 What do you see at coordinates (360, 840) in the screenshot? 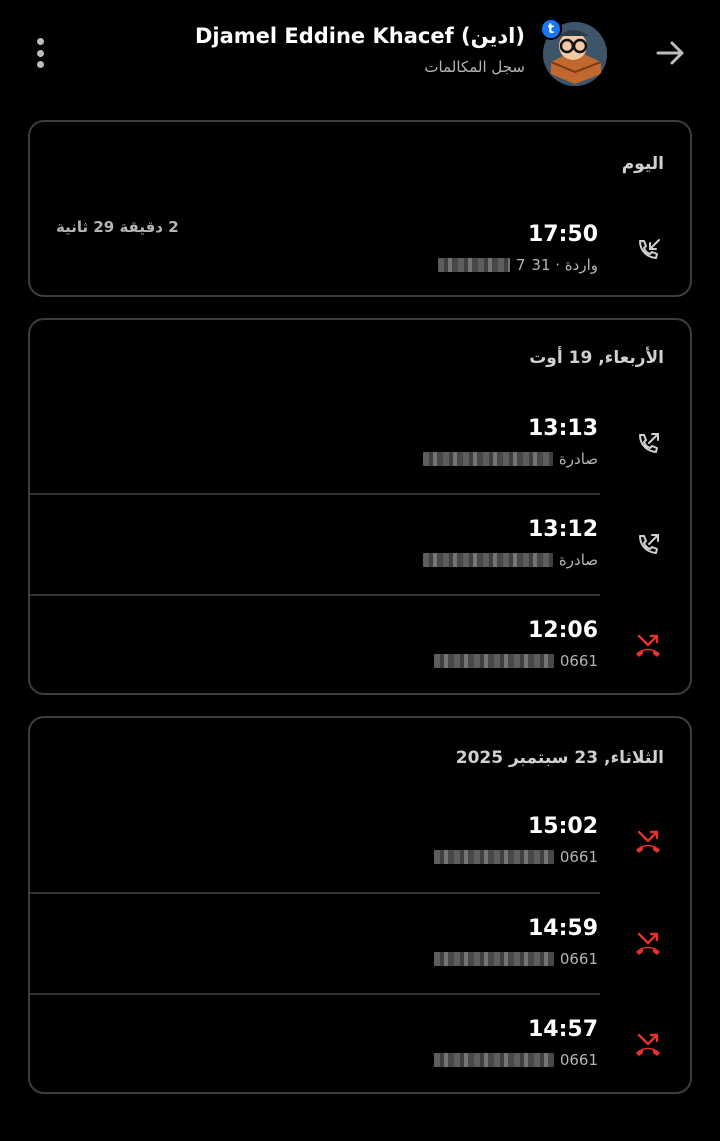
I see `call-row: 15:02 0661` at bounding box center [360, 840].